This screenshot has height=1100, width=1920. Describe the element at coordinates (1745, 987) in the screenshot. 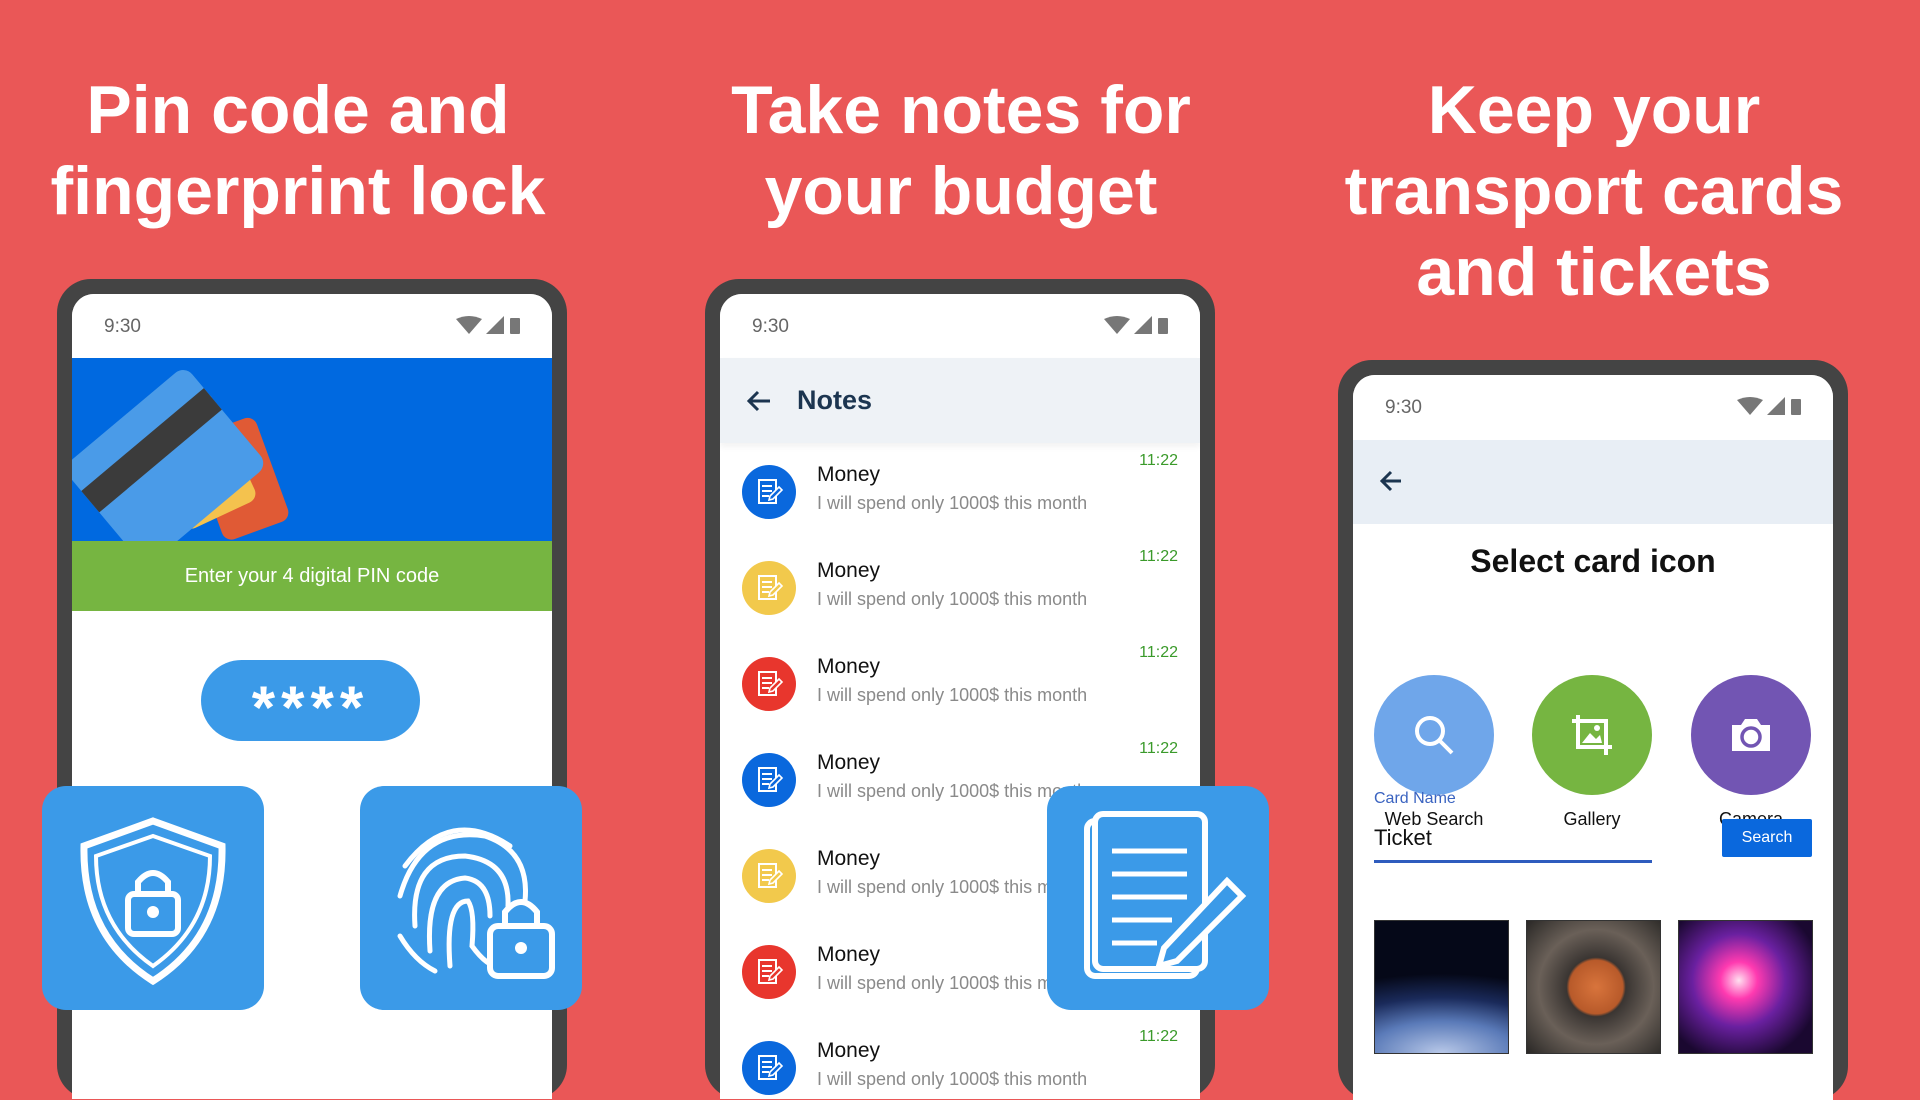

I see `image-neon-burst` at that location.